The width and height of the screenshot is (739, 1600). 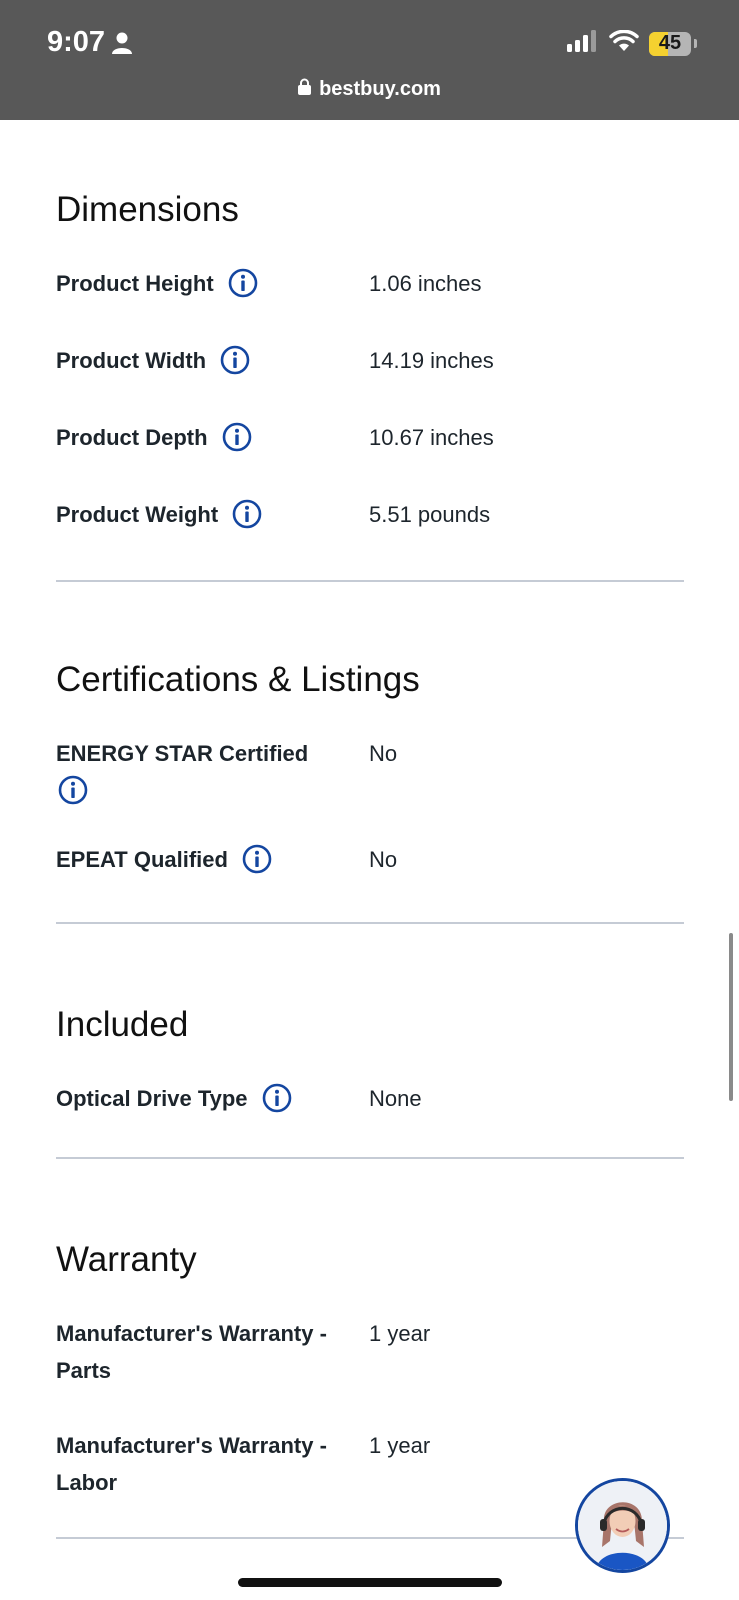 What do you see at coordinates (191, 1352) in the screenshot?
I see `spec-label: Manufacturer's Warranty - Parts` at bounding box center [191, 1352].